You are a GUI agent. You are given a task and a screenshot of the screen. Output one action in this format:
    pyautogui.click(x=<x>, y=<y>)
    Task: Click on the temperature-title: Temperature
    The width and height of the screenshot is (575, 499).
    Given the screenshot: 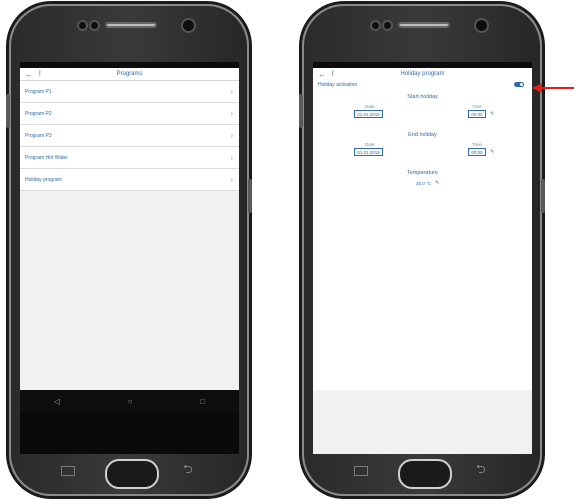 What is the action you would take?
    pyautogui.click(x=422, y=173)
    